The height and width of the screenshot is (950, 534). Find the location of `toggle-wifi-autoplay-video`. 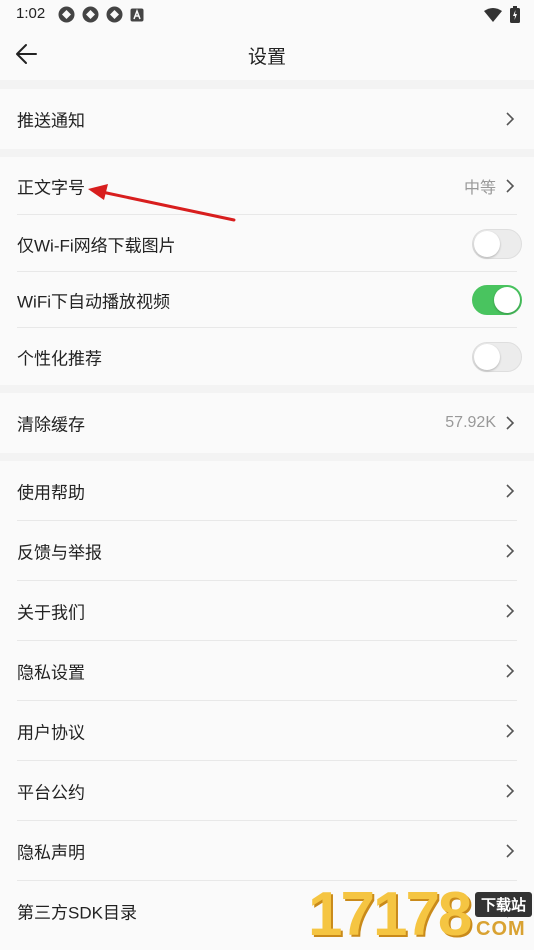

toggle-wifi-autoplay-video is located at coordinates (497, 300).